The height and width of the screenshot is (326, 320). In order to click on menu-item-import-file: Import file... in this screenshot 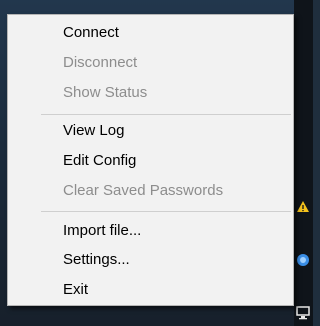, I will do `click(150, 231)`.